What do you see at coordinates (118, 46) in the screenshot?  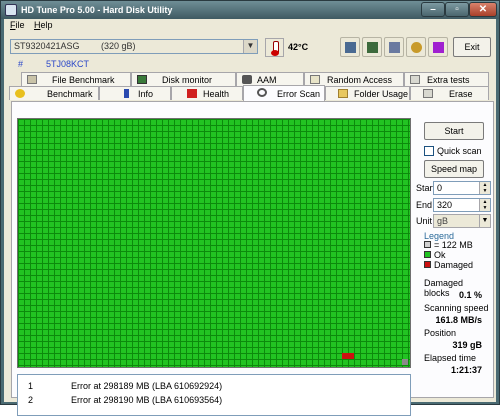 I see `drive-size: (320 gB)` at bounding box center [118, 46].